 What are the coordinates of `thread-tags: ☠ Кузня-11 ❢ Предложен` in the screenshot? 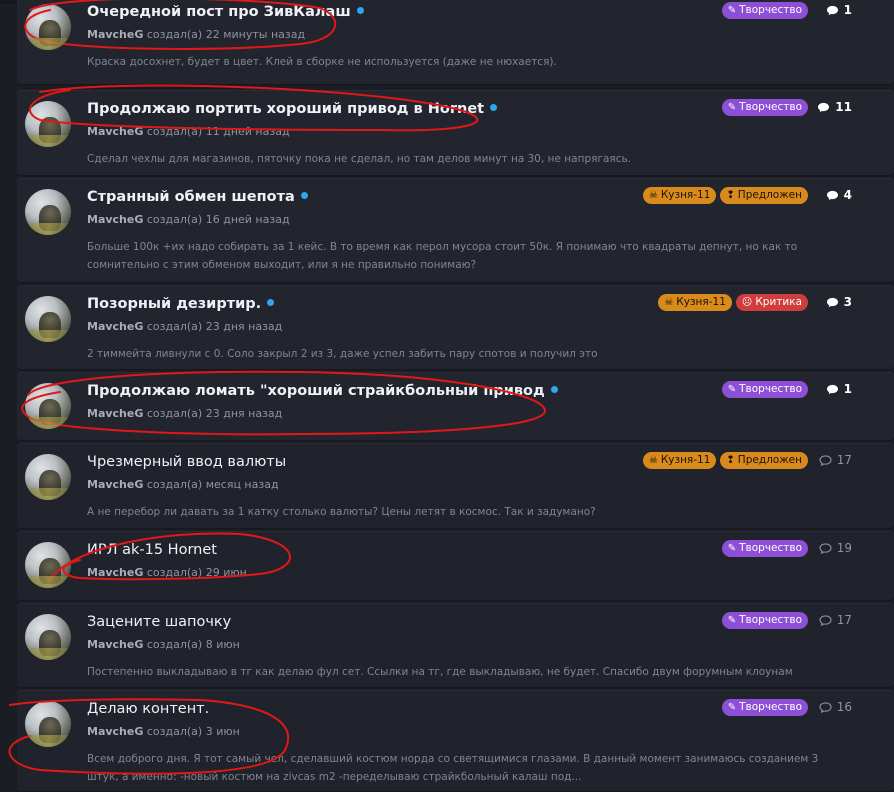 It's located at (725, 460).